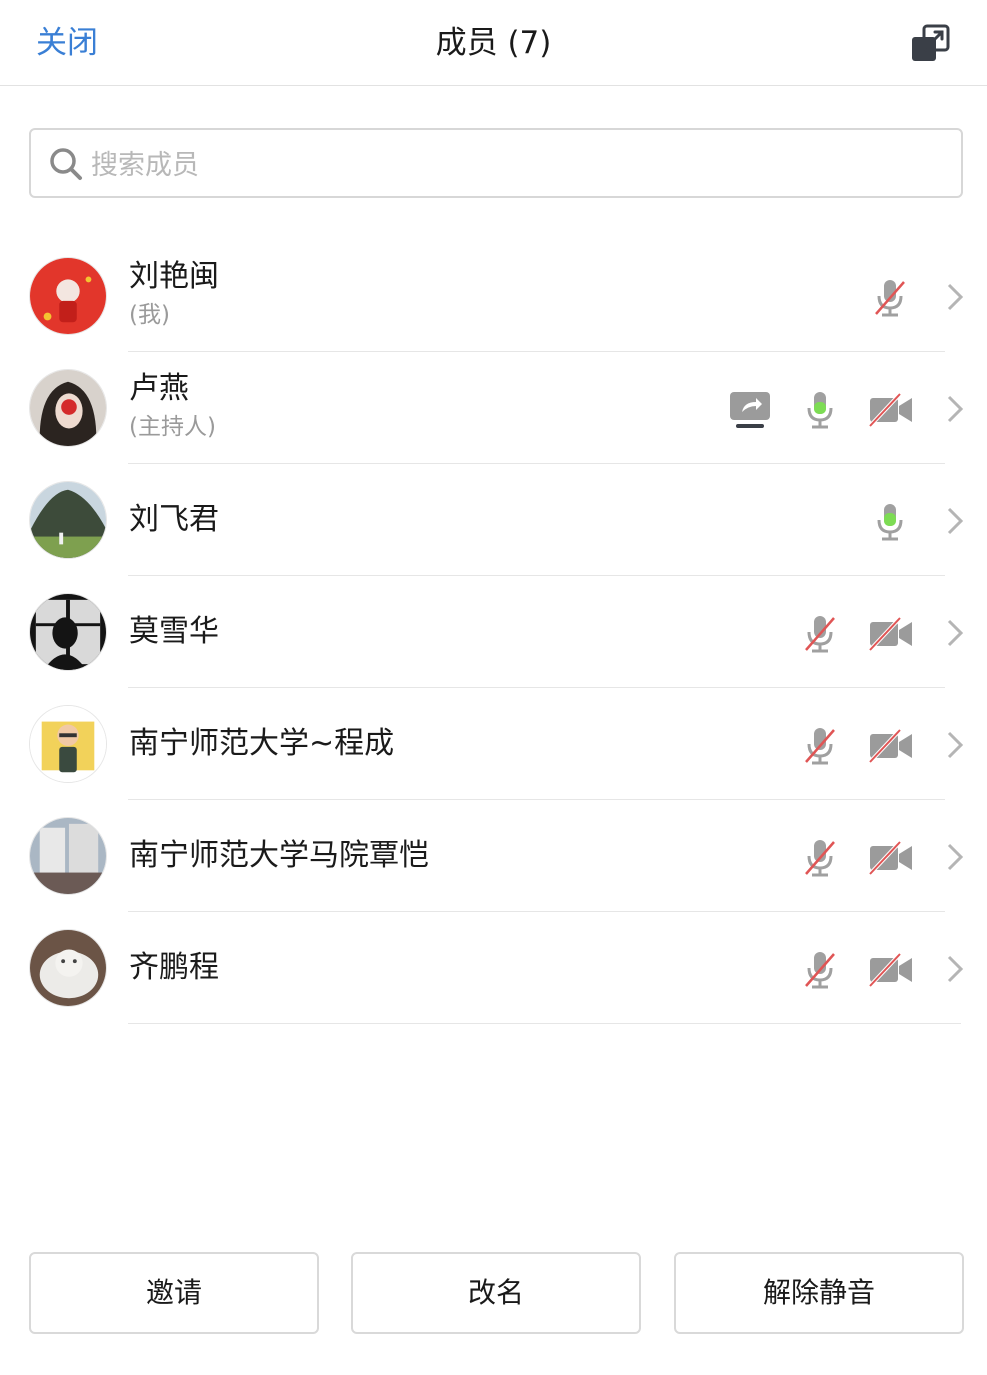  I want to click on invite-button: 邀请, so click(174, 1293).